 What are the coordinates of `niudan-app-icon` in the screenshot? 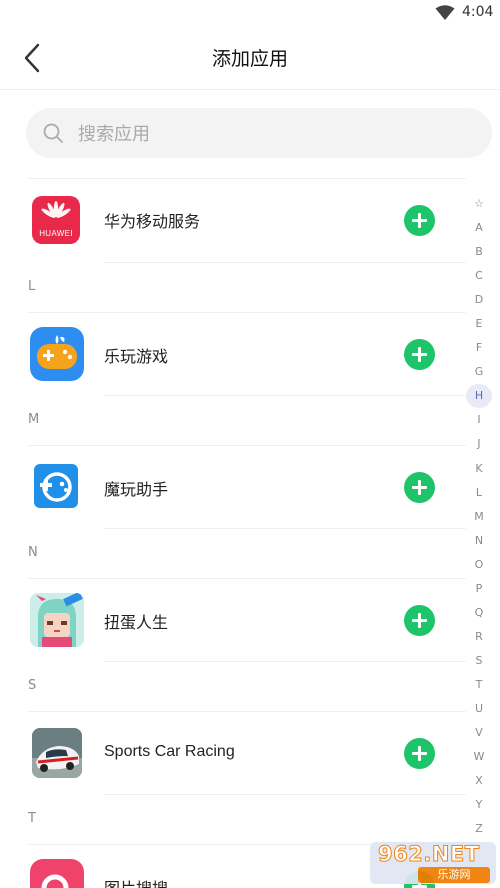 It's located at (57, 620).